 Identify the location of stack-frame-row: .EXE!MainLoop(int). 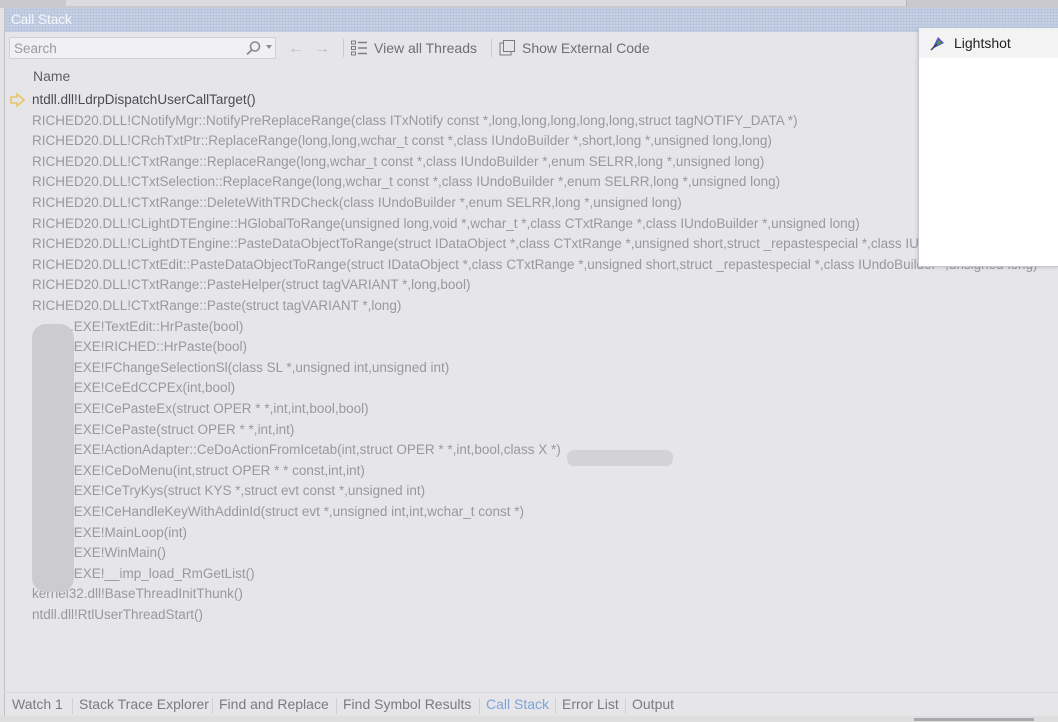
(531, 533).